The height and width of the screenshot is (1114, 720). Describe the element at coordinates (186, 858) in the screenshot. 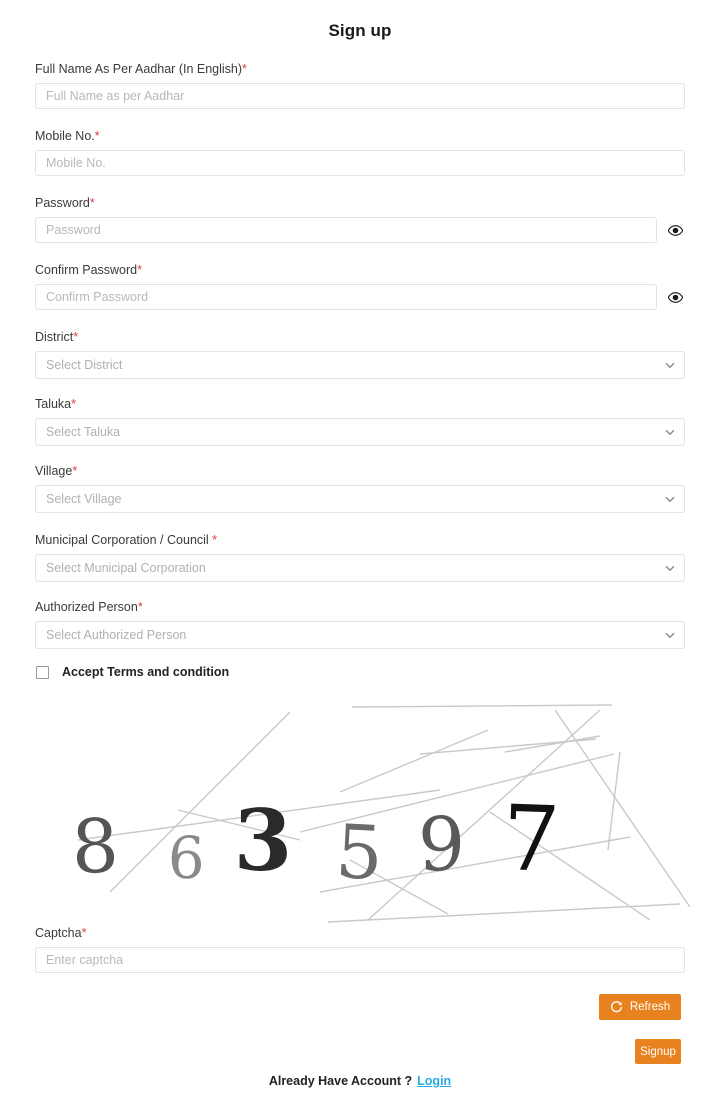

I see `captcha-digit: 6` at that location.